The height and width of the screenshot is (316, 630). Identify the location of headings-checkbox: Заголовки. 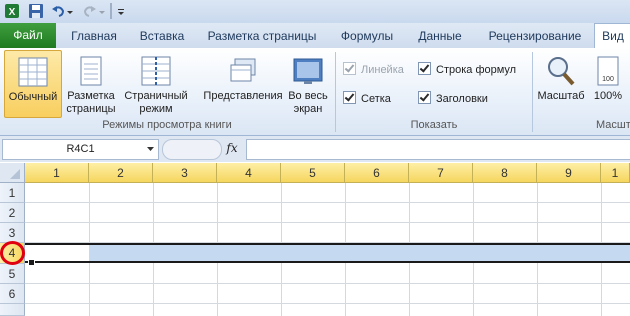
(453, 98).